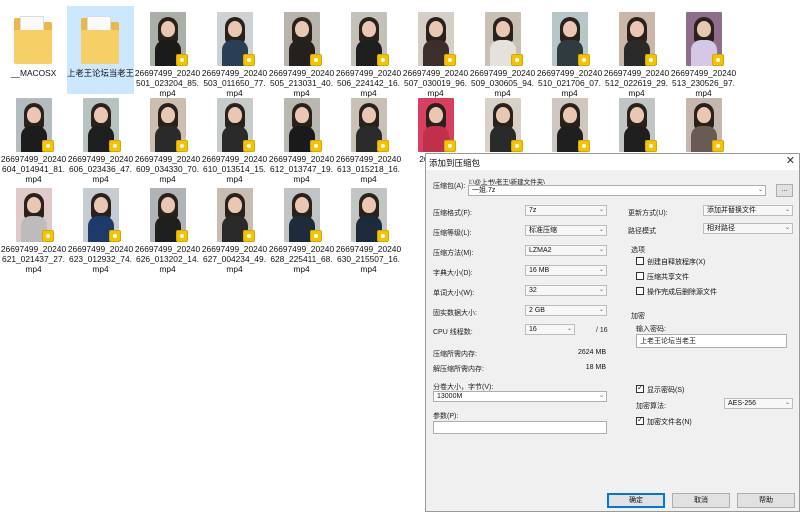  I want to click on file-label: 26697499_20240621_021437_27.mp4, so click(33, 259).